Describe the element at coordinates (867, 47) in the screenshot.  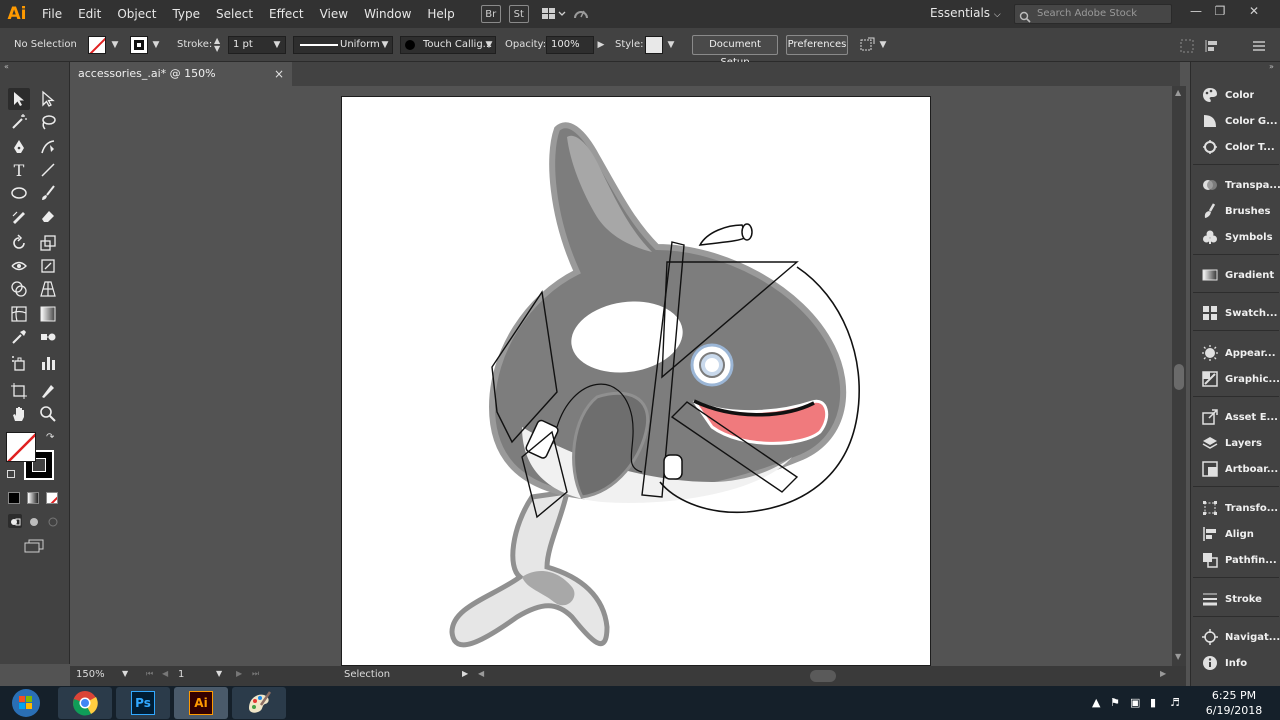
I see `transform-again-icon` at that location.